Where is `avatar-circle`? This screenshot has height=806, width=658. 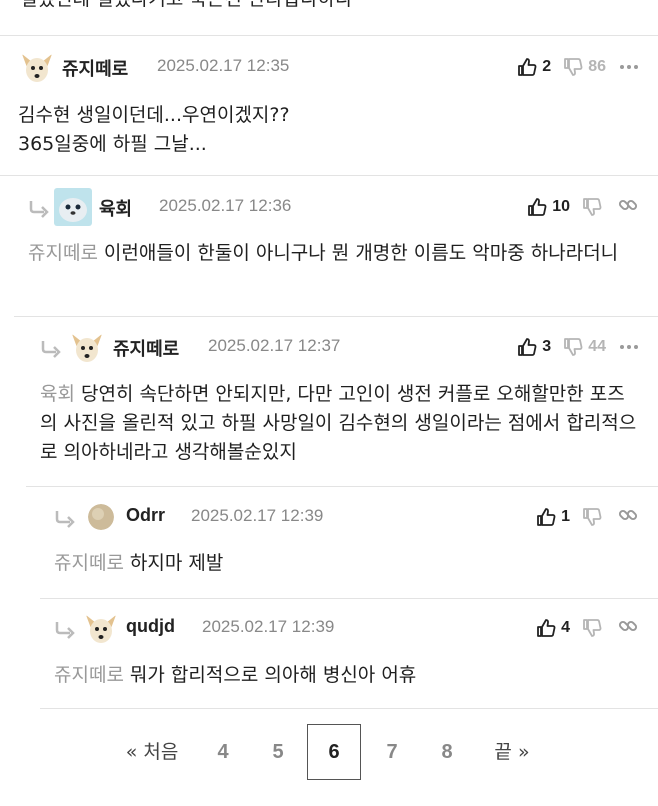
avatar-circle is located at coordinates (101, 517).